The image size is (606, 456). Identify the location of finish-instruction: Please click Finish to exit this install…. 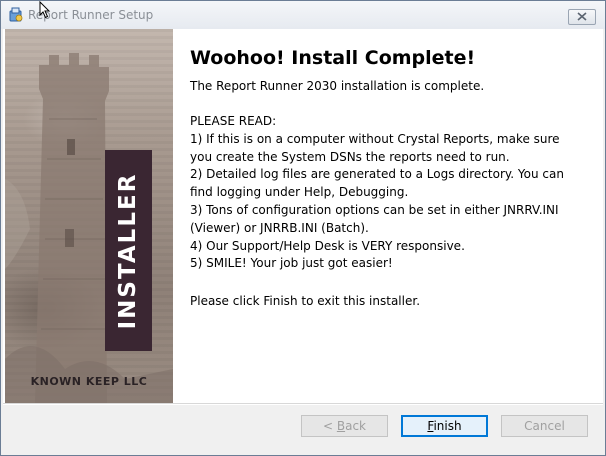
(305, 301).